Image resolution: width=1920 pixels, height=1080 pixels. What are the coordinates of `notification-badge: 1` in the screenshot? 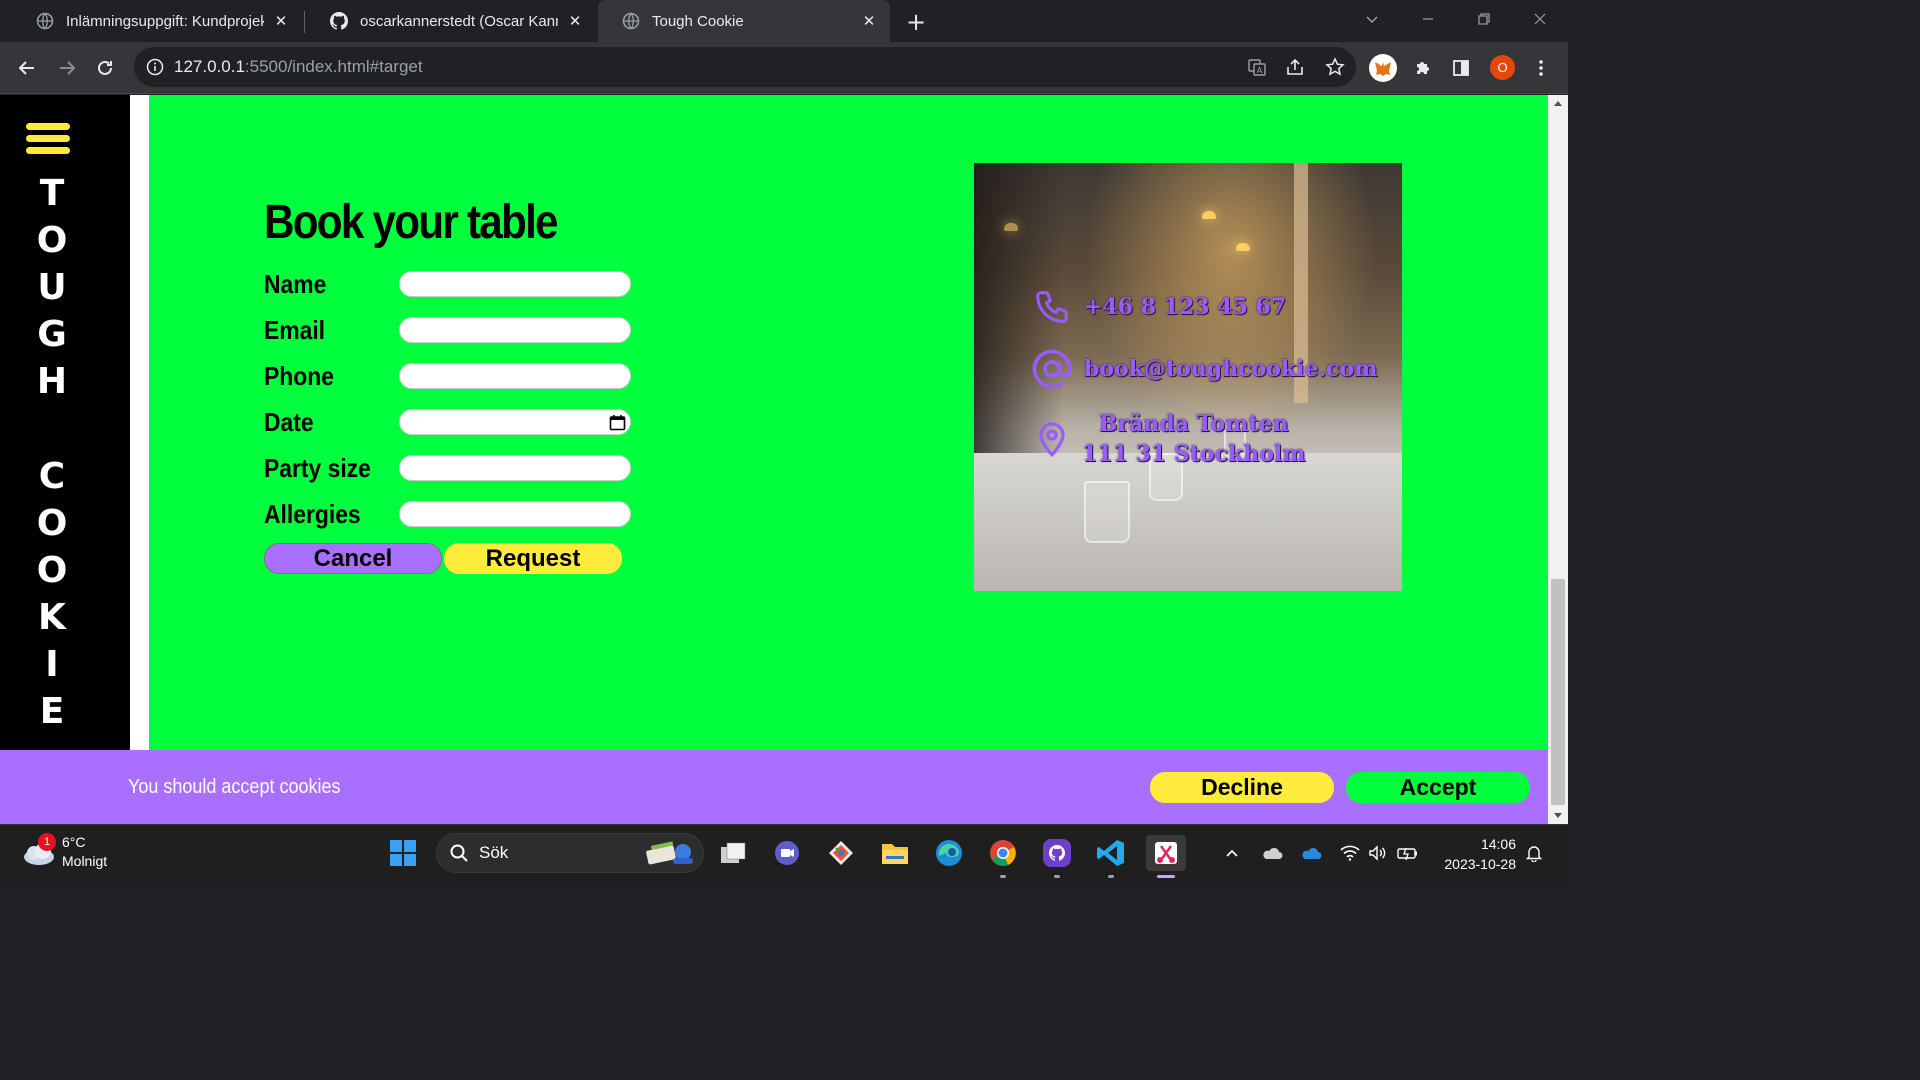 It's located at (47, 842).